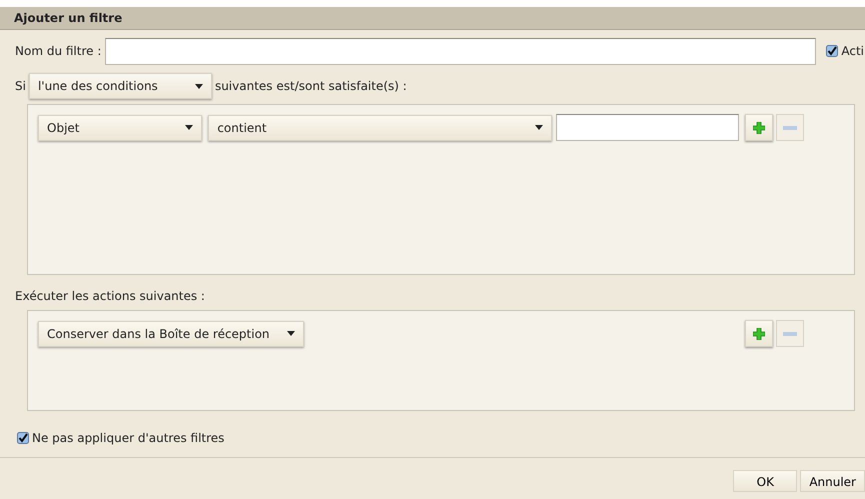 Image resolution: width=865 pixels, height=499 pixels. Describe the element at coordinates (380, 127) in the screenshot. I see `operator-dropdown: contient` at that location.